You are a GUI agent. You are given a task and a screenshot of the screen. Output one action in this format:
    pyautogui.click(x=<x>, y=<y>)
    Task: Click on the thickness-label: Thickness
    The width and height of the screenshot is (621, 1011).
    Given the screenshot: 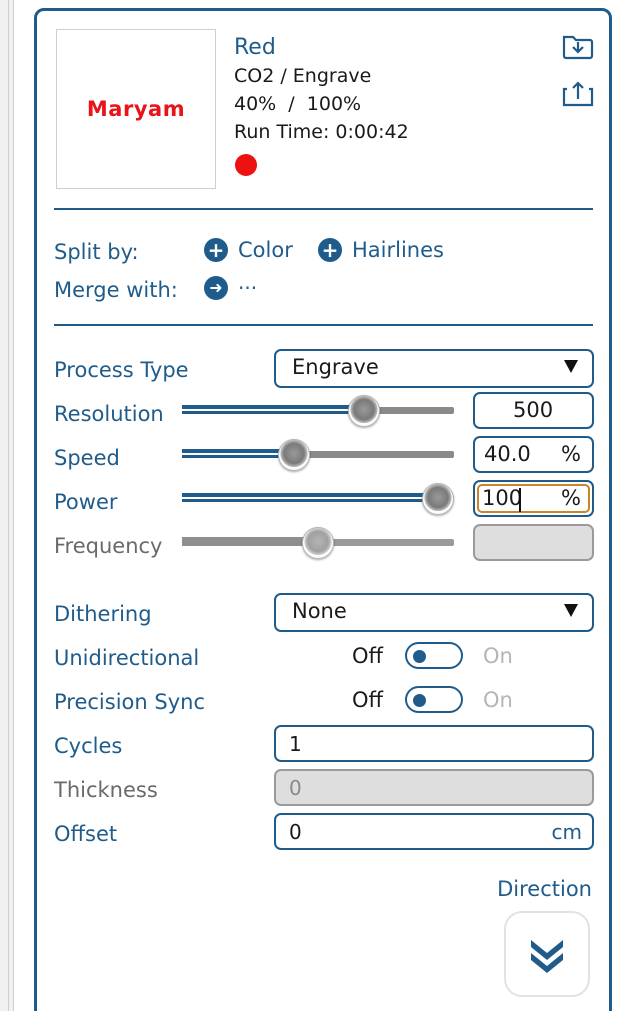 What is the action you would take?
    pyautogui.click(x=106, y=790)
    